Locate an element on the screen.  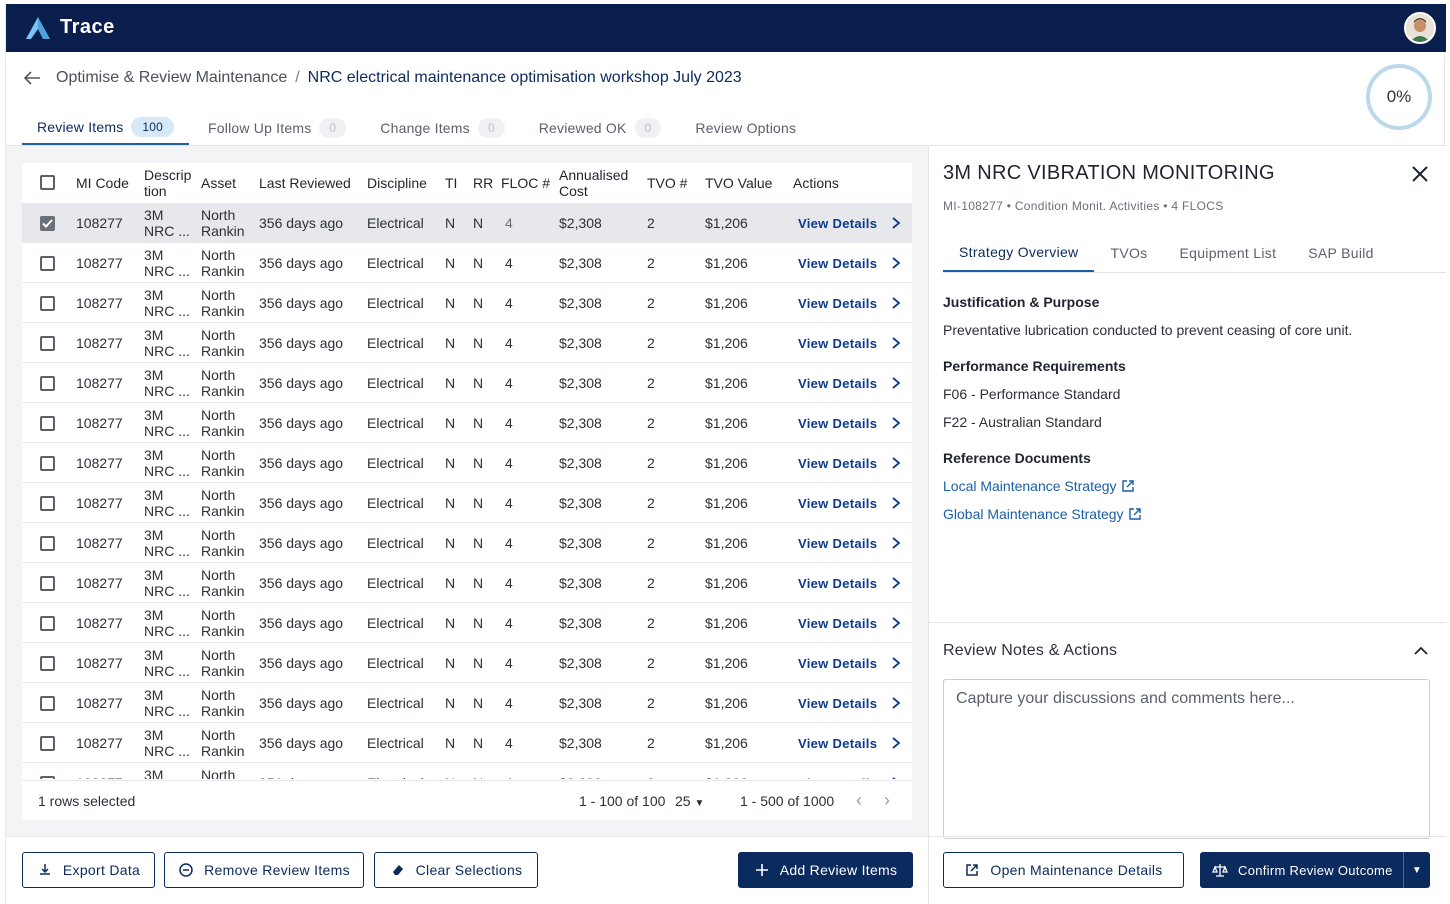
back-arrow-icon is located at coordinates (32, 78).